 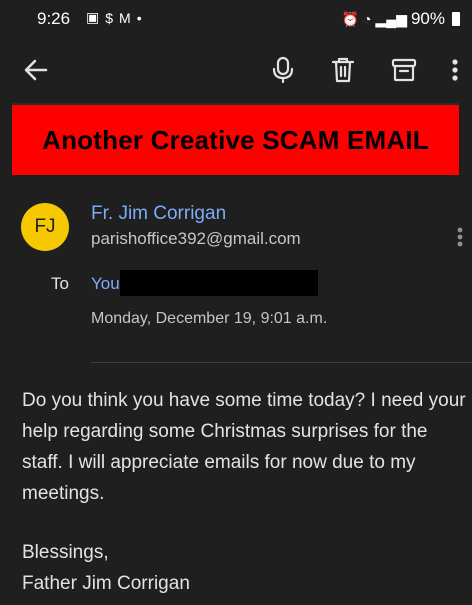 What do you see at coordinates (36, 70) in the screenshot?
I see `back-arrow-icon` at bounding box center [36, 70].